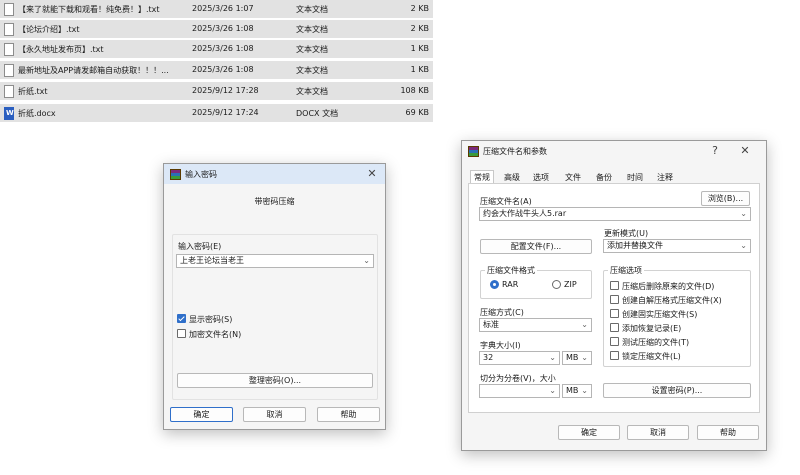  What do you see at coordinates (626, 233) in the screenshot?
I see `update-mode-label: 更新模式(U)` at bounding box center [626, 233].